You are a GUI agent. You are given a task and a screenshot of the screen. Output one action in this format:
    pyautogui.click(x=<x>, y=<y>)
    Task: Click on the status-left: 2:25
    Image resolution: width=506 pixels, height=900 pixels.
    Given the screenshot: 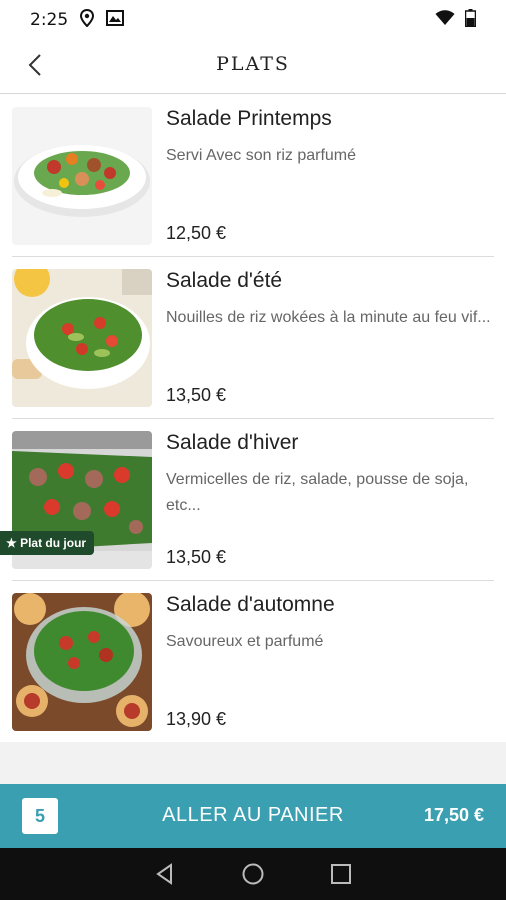 What is the action you would take?
    pyautogui.click(x=77, y=20)
    